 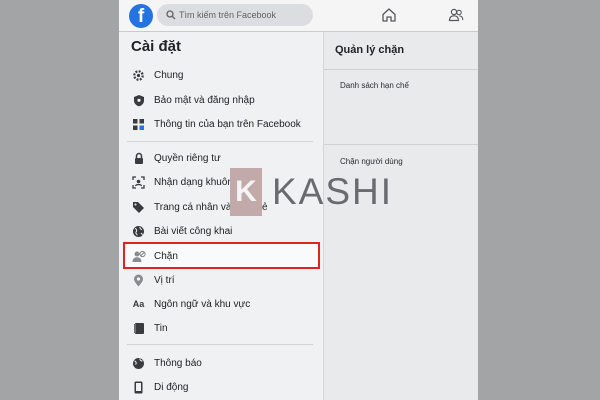 I want to click on sidebar-item-mobile: Di động, so click(x=223, y=387).